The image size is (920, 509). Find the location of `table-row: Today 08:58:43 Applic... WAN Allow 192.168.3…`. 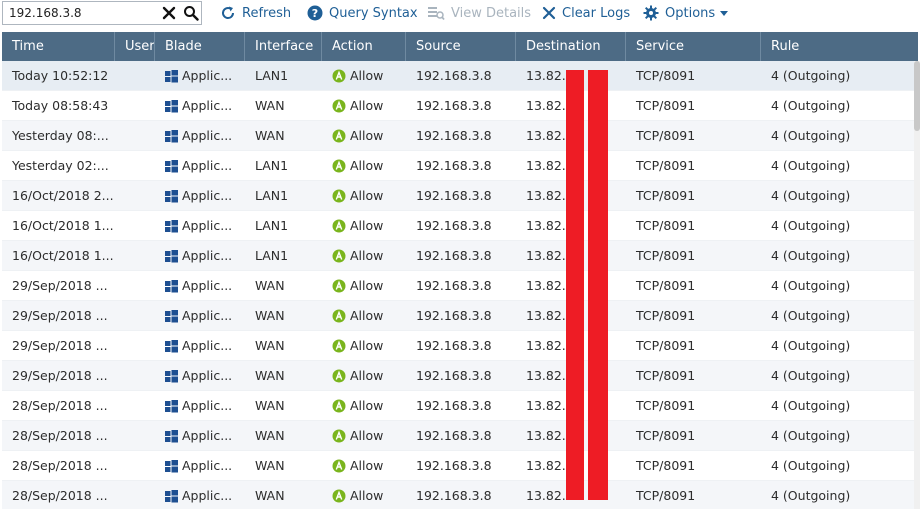

table-row: Today 08:58:43 Applic... WAN Allow 192.168.3… is located at coordinates (458, 106).